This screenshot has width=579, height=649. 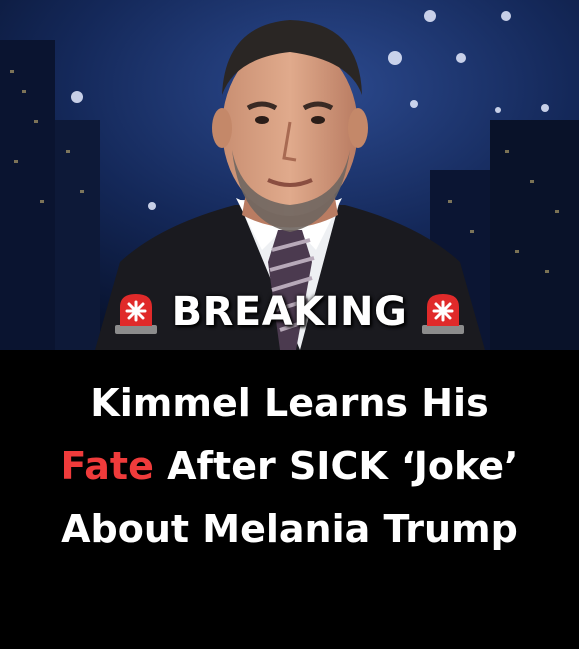 What do you see at coordinates (289, 529) in the screenshot?
I see `headline-line-3: About Melania Trump` at bounding box center [289, 529].